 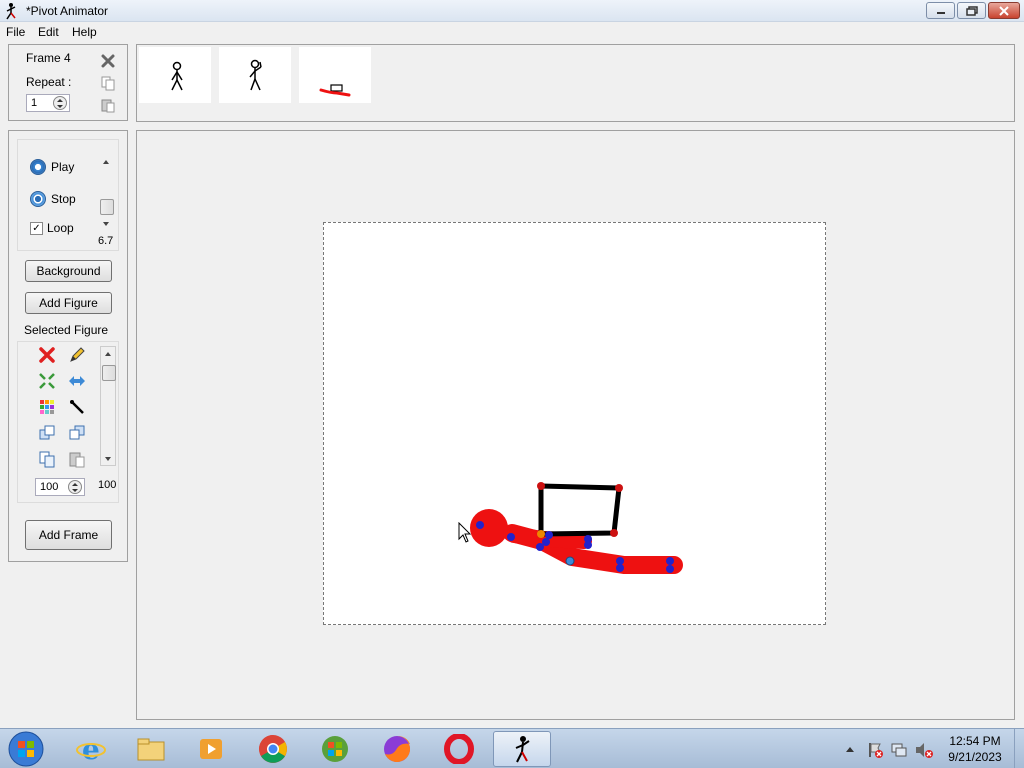 I want to click on scrollbar-thumb, so click(x=109, y=373).